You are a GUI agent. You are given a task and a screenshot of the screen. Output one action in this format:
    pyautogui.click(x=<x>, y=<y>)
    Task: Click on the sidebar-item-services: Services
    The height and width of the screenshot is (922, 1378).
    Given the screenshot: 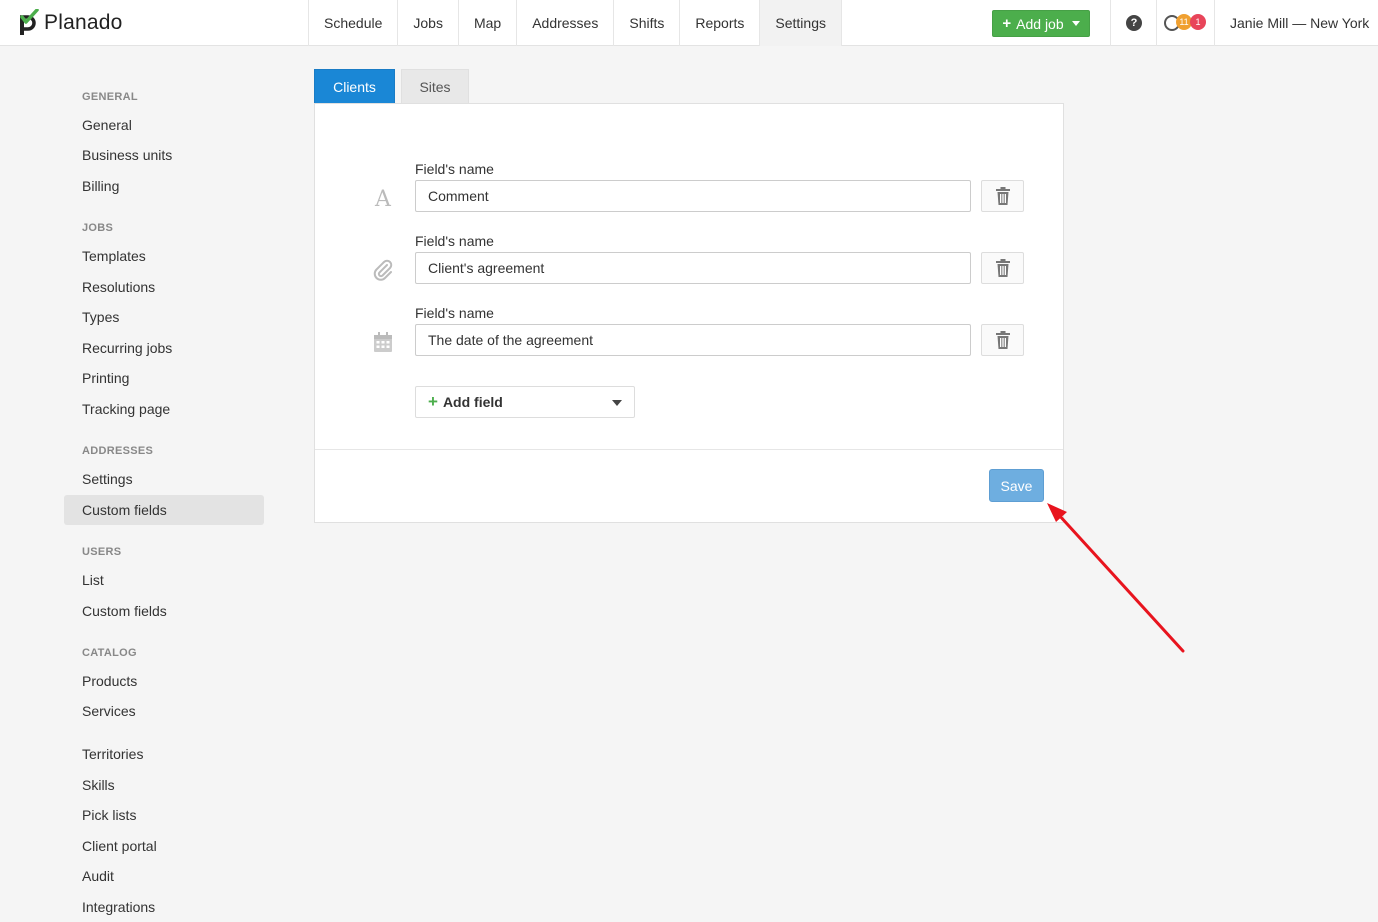 What is the action you would take?
    pyautogui.click(x=164, y=711)
    